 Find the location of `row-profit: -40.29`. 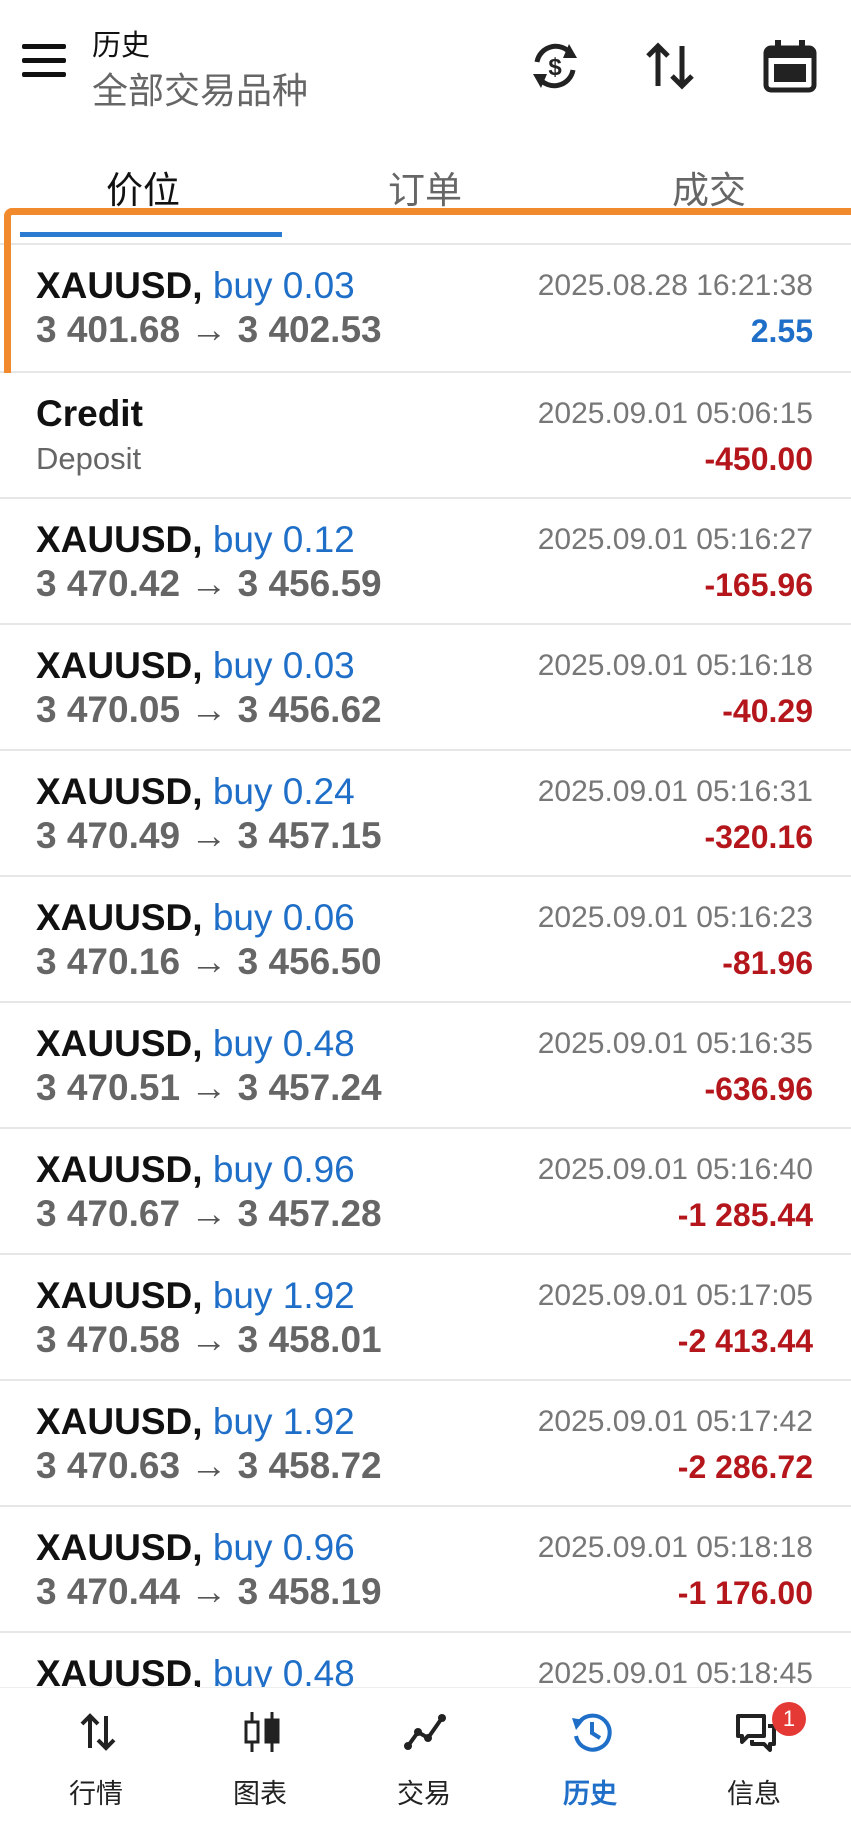

row-profit: -40.29 is located at coordinates (767, 711).